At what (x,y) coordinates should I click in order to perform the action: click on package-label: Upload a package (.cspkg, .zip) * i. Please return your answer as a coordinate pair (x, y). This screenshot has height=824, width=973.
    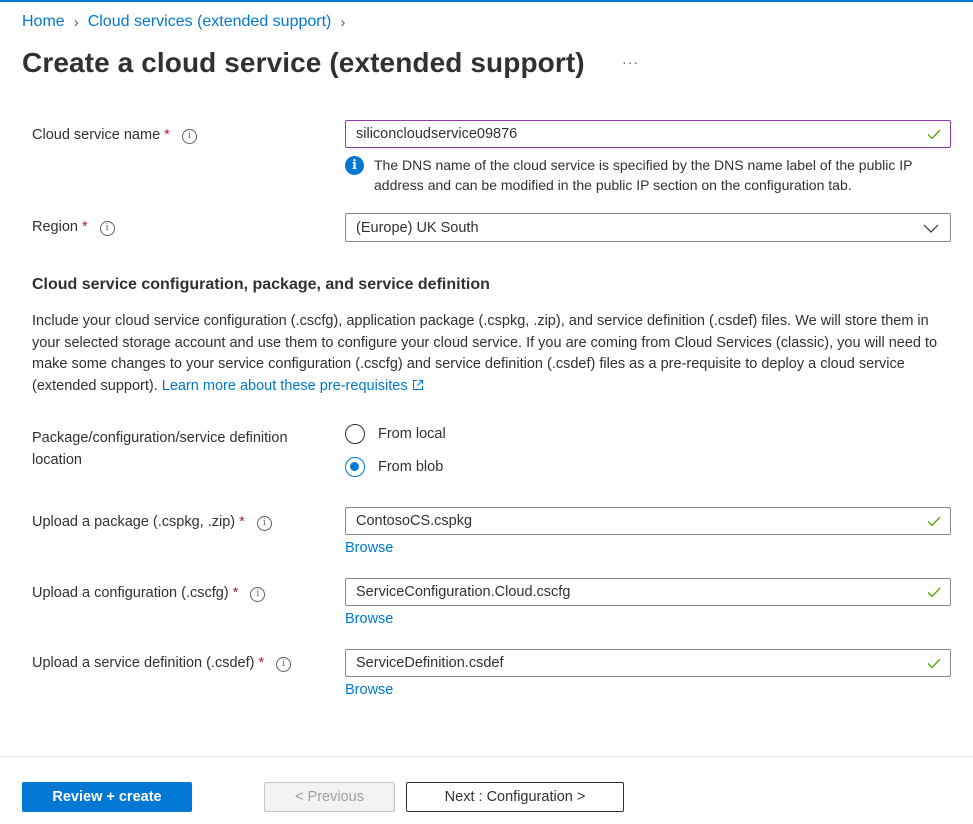
    Looking at the image, I should click on (152, 522).